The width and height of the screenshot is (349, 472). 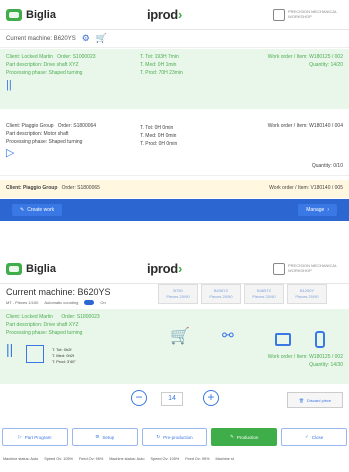 What do you see at coordinates (31, 14) in the screenshot?
I see `brand-logo: Biglia` at bounding box center [31, 14].